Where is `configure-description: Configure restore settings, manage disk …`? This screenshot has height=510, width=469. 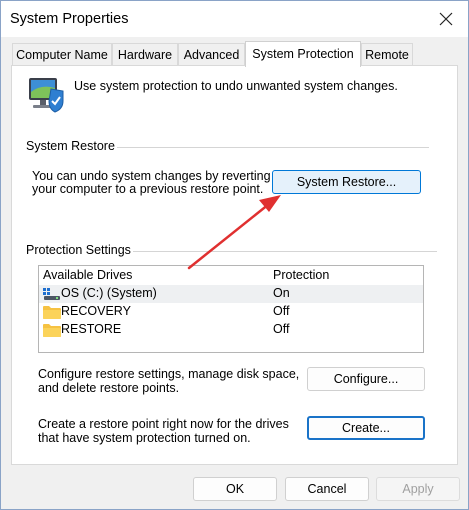
configure-description: Configure restore settings, manage disk … is located at coordinates (169, 374).